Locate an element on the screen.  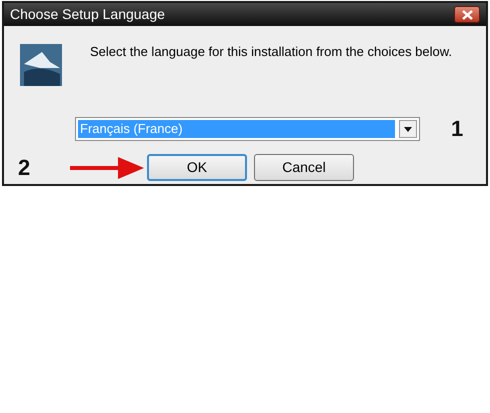
close-button is located at coordinates (467, 14).